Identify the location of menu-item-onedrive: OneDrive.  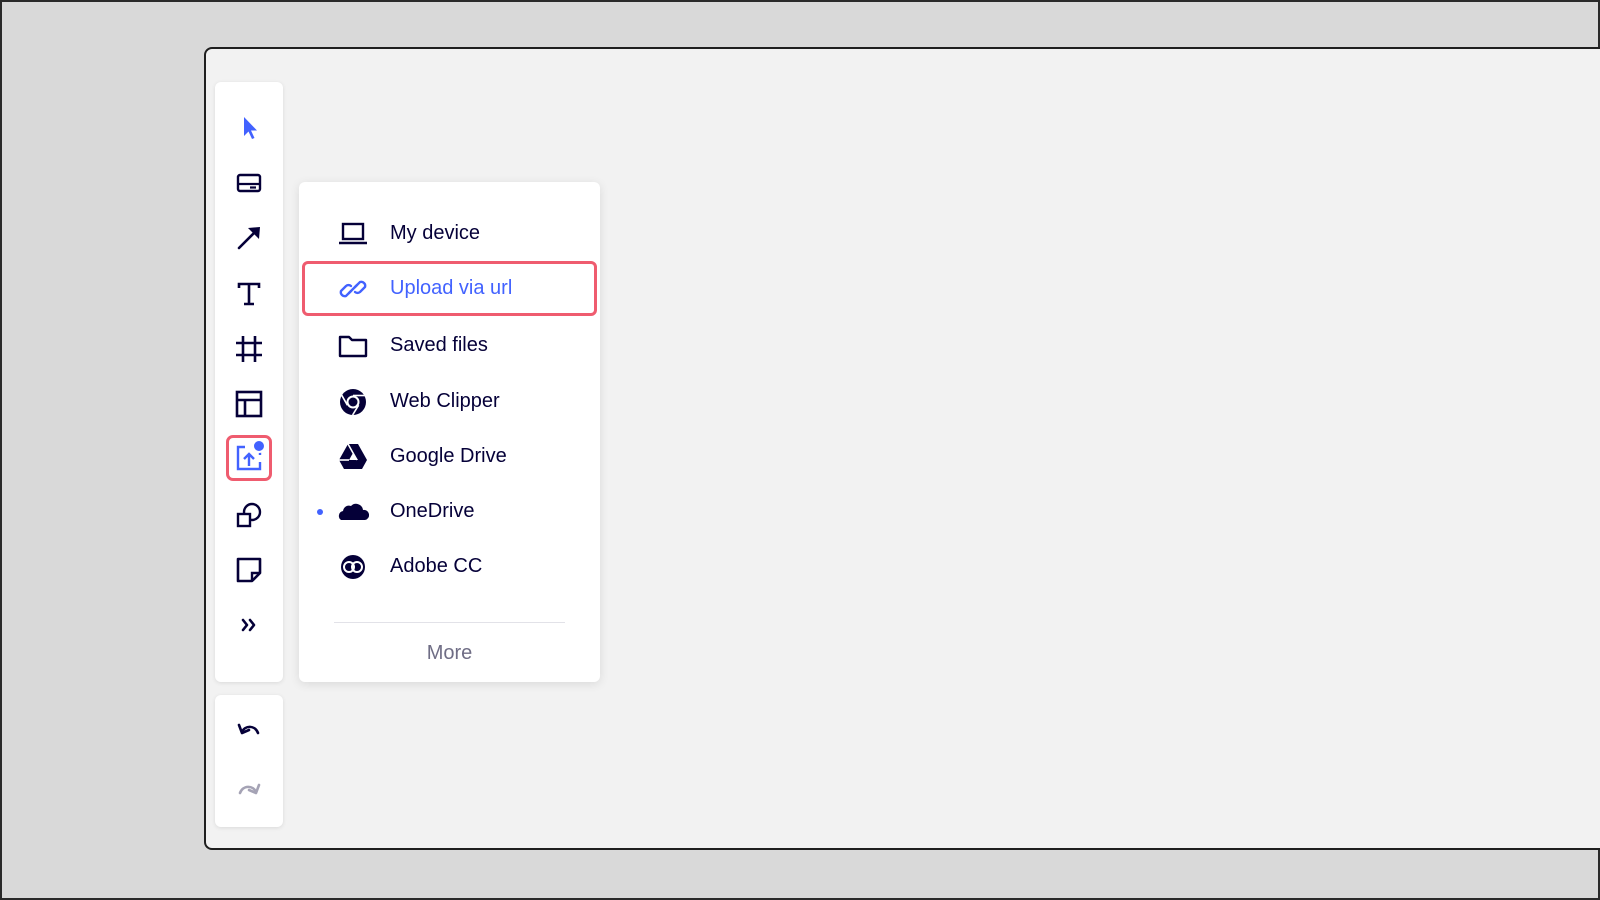
(449, 511).